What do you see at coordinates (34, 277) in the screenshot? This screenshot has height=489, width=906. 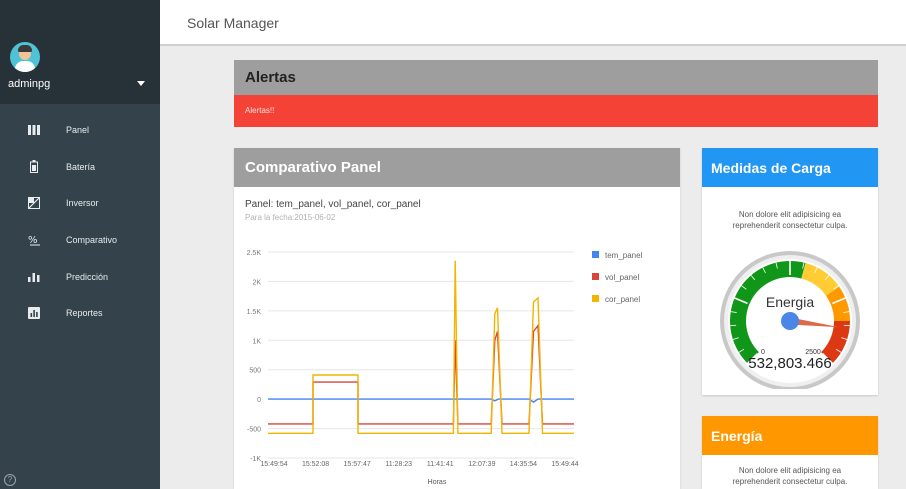 I see `chart-bars-icon` at bounding box center [34, 277].